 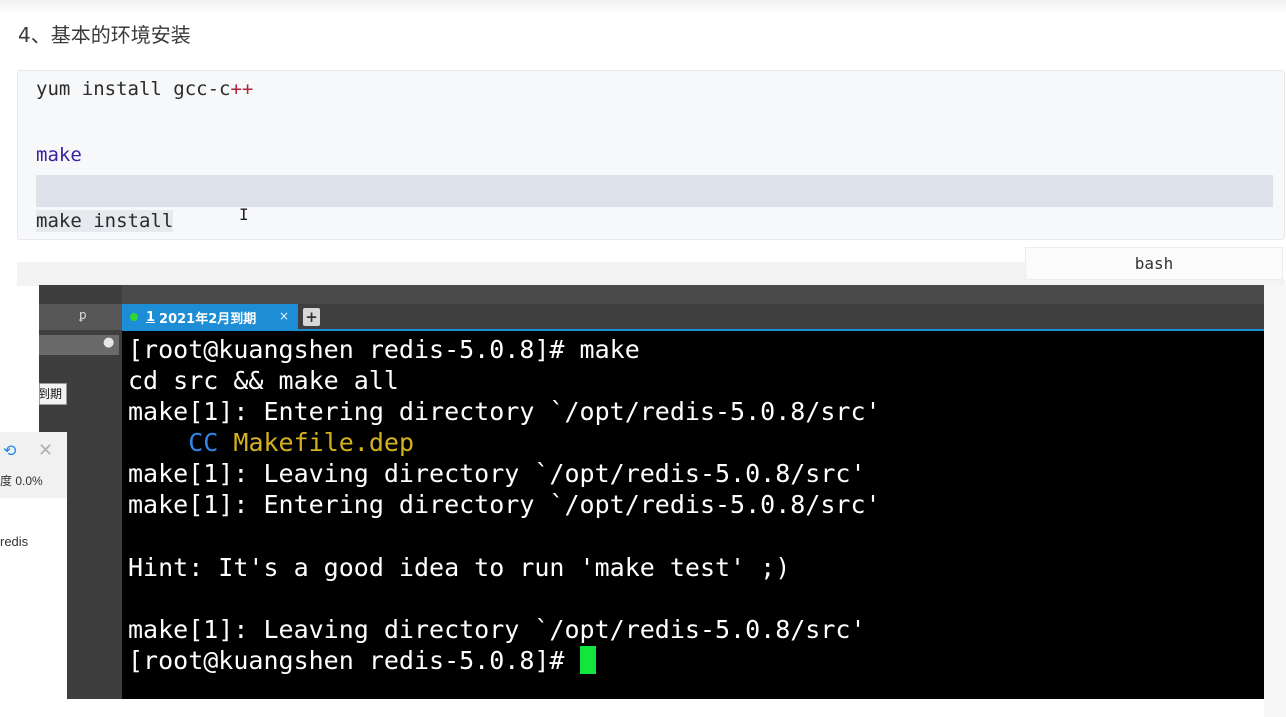 I want to click on terminal-cursor, so click(x=587, y=660).